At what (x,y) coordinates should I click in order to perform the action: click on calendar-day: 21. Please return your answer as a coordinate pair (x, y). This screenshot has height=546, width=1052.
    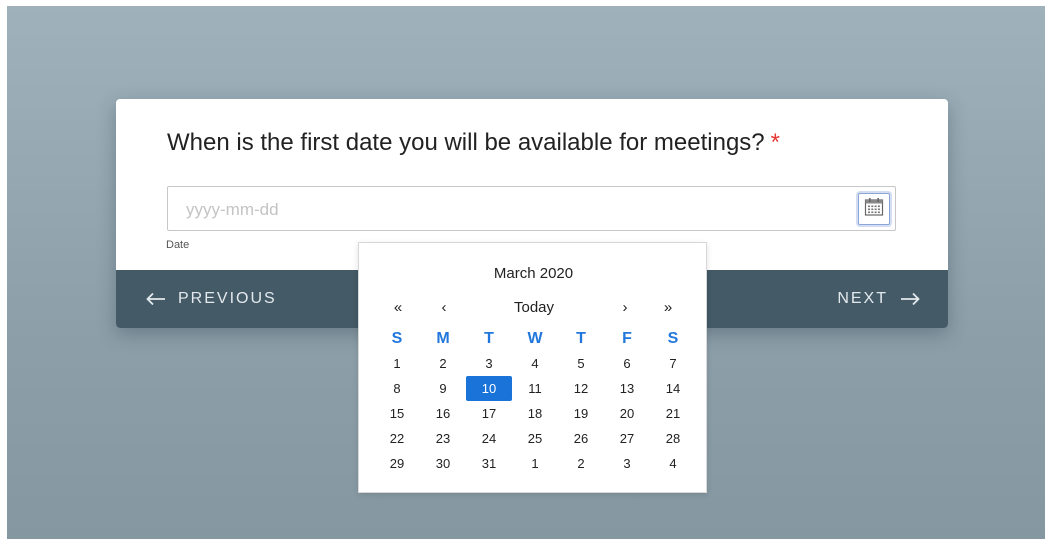
    Looking at the image, I should click on (673, 413).